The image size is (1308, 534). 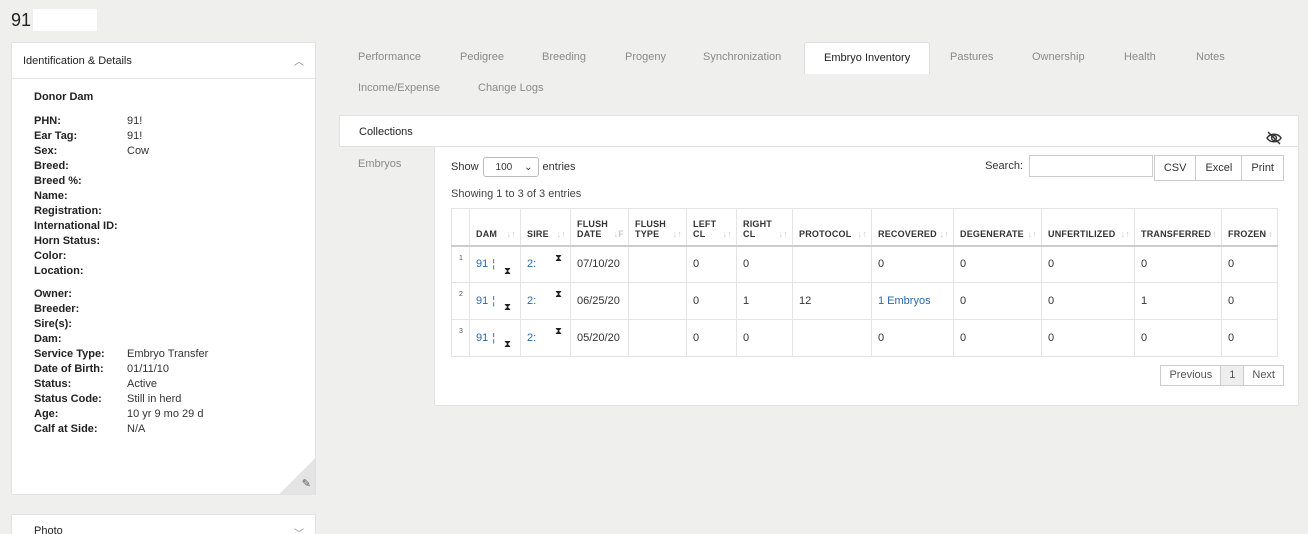 I want to click on subtab-embryos: Embryos, so click(x=387, y=164).